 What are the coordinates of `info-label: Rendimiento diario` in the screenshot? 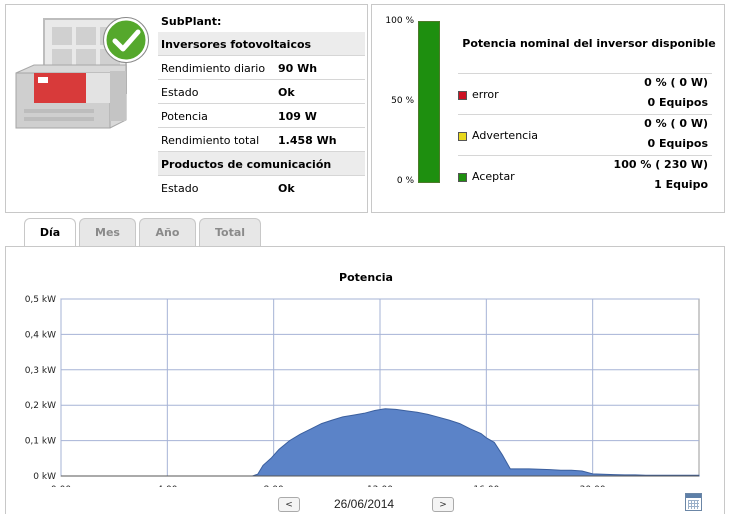 It's located at (213, 68).